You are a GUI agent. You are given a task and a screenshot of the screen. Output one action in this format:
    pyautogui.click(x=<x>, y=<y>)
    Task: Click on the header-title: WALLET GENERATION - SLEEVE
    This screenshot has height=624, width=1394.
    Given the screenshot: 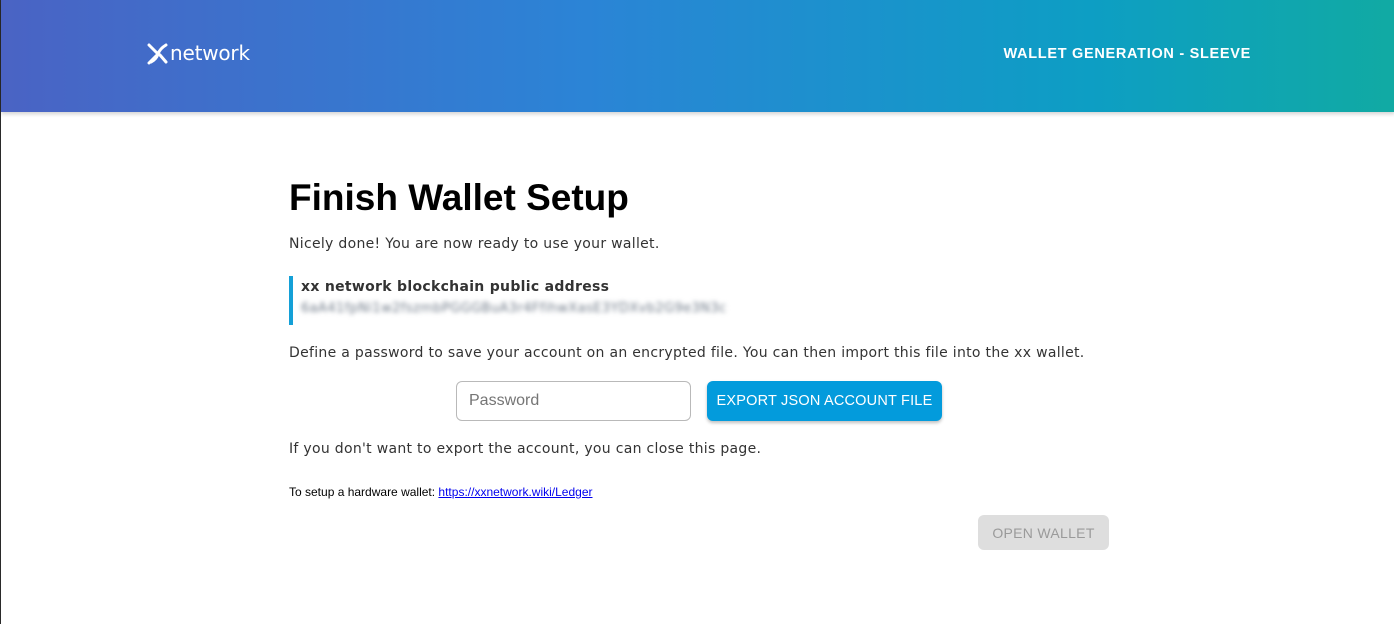 What is the action you would take?
    pyautogui.click(x=1127, y=54)
    